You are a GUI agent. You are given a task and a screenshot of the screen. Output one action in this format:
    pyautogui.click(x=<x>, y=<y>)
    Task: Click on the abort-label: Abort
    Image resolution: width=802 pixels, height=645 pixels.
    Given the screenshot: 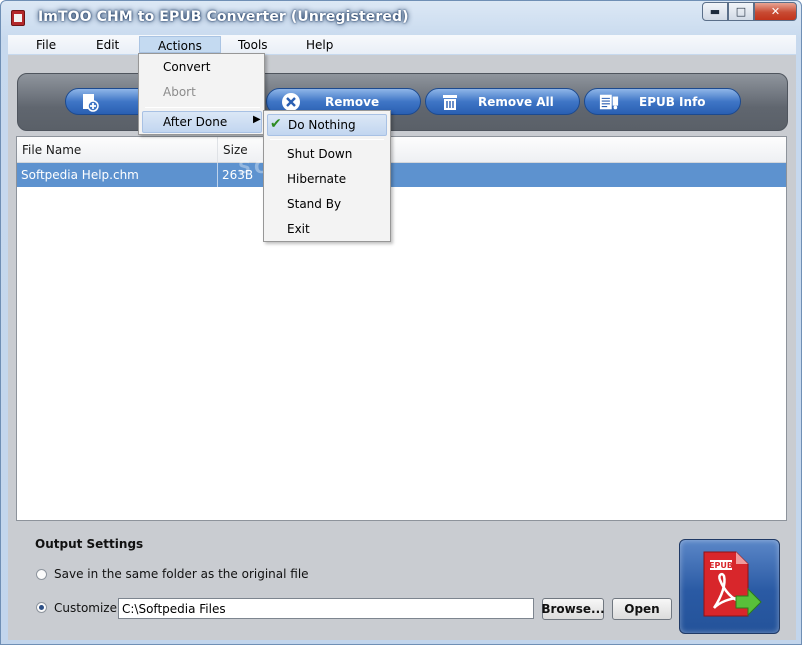 What is the action you would take?
    pyautogui.click(x=179, y=92)
    